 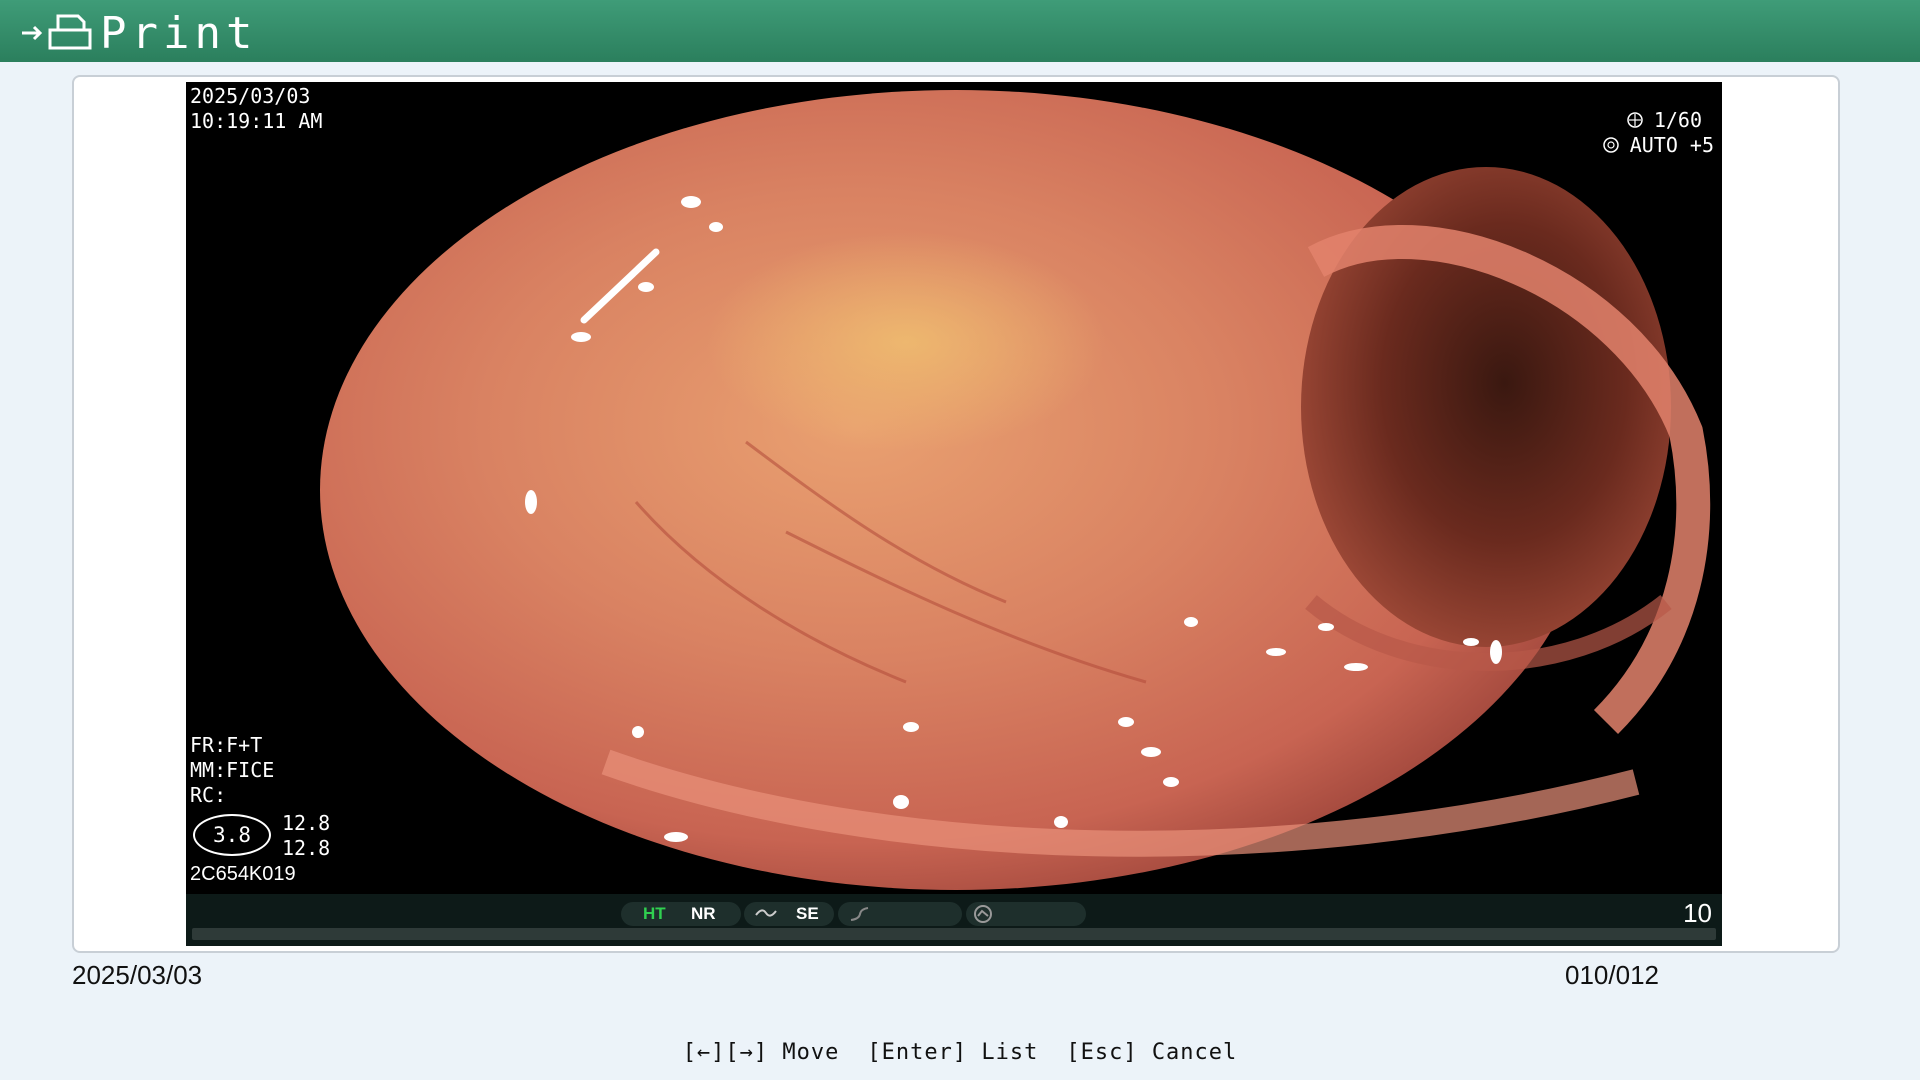 I want to click on osd-value-2: 12.8, so click(x=306, y=848).